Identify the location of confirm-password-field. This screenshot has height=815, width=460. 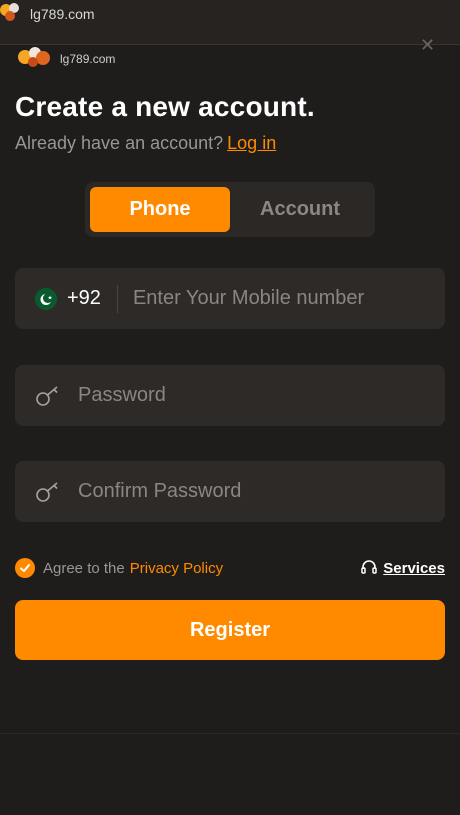
(230, 491).